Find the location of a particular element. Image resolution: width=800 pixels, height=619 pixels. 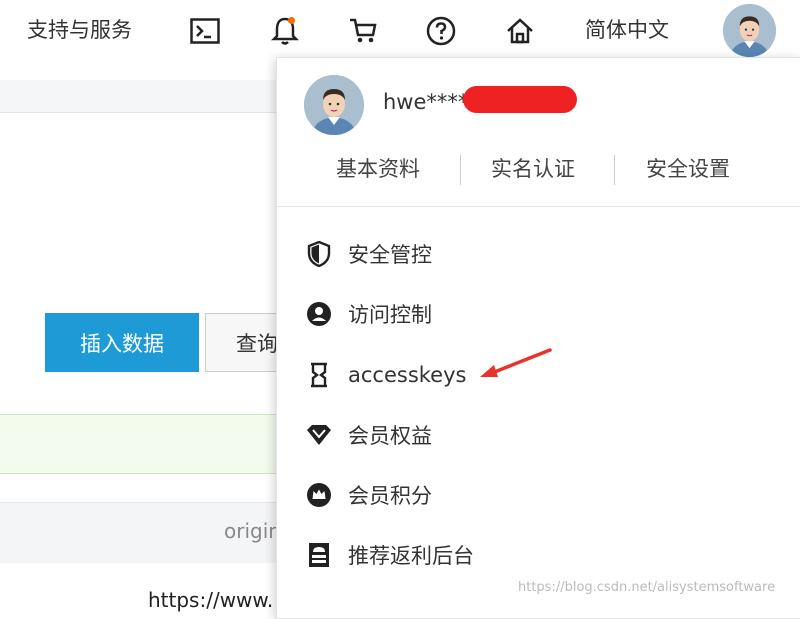

menu-item-label: 会员积分 is located at coordinates (390, 496).